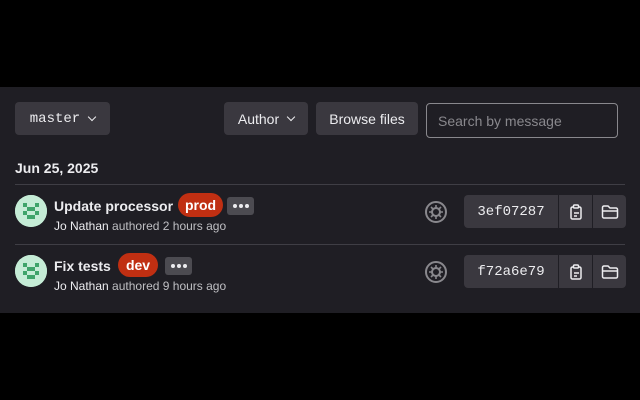 This screenshot has height=400, width=640. I want to click on browse-files-button: Browse files, so click(367, 118).